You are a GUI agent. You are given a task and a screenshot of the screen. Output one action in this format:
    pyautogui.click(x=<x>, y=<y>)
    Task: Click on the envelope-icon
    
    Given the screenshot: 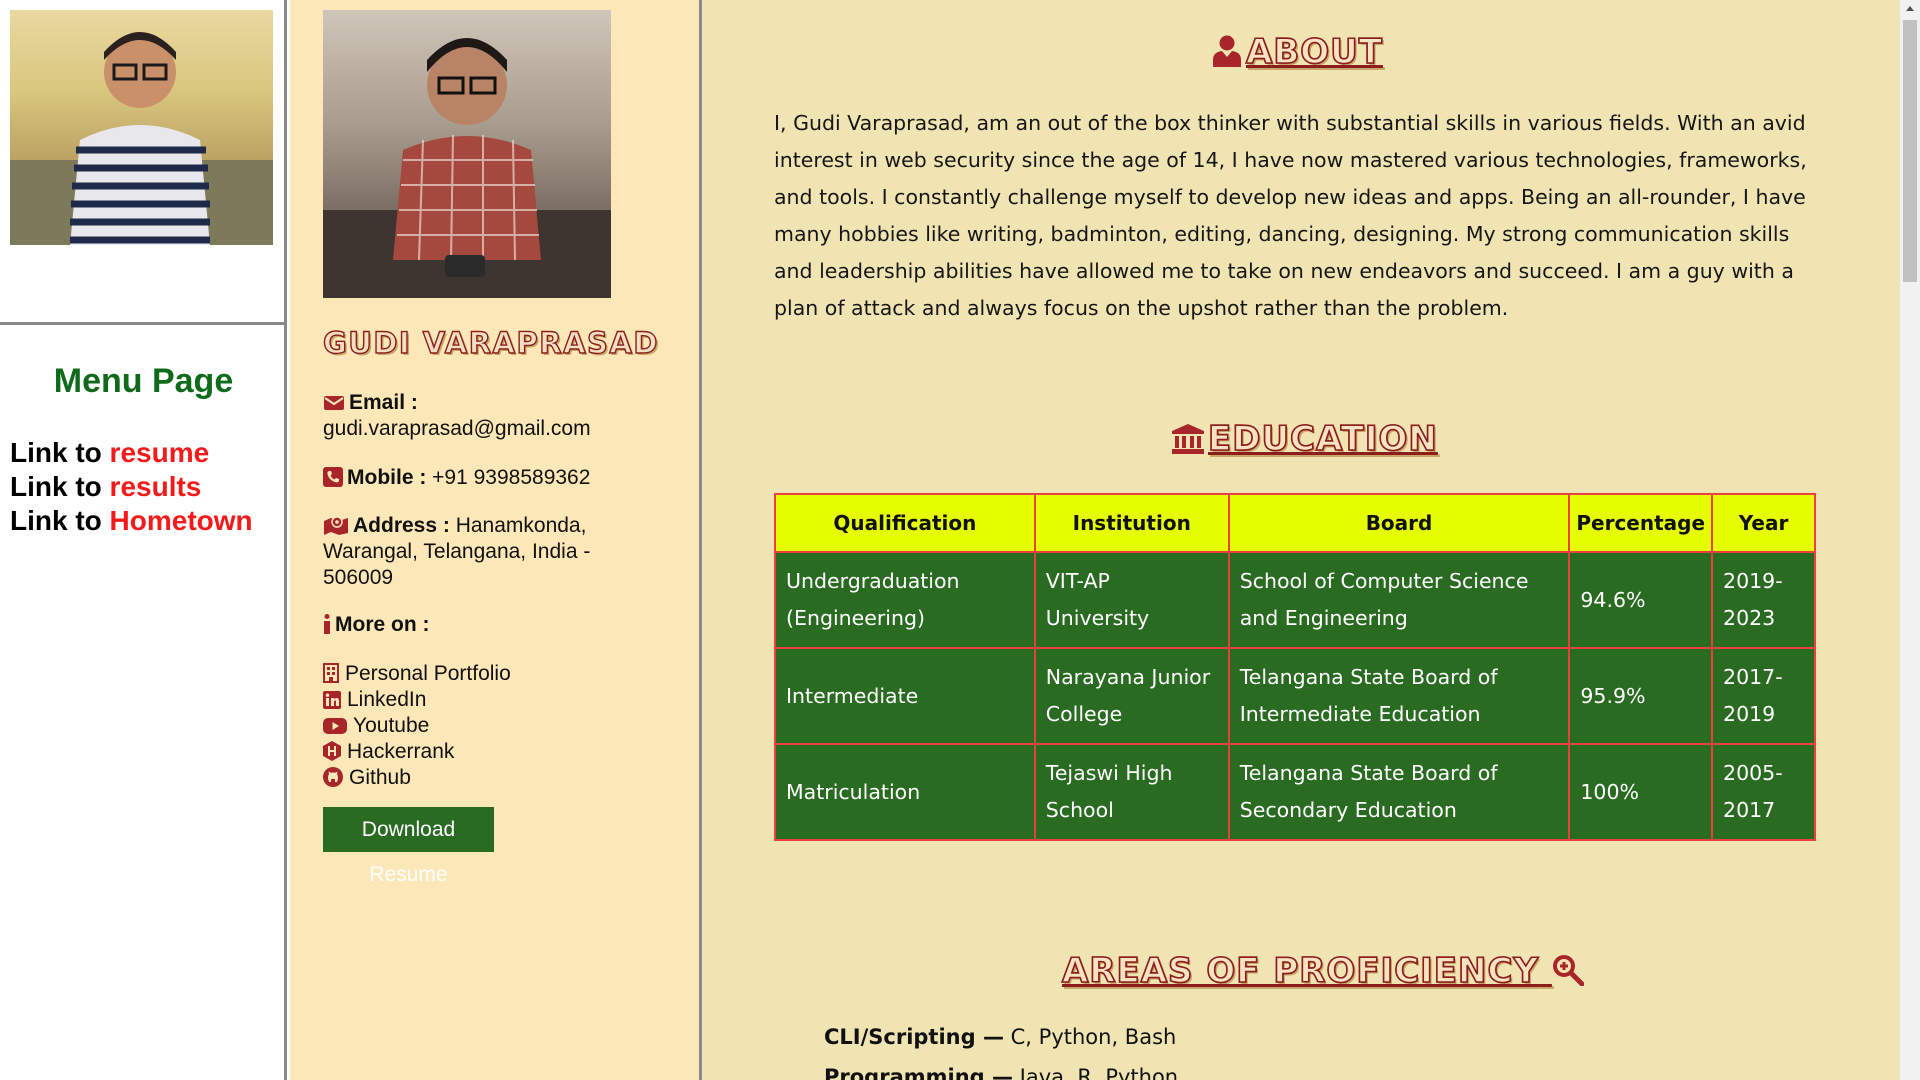 What is the action you would take?
    pyautogui.click(x=334, y=403)
    